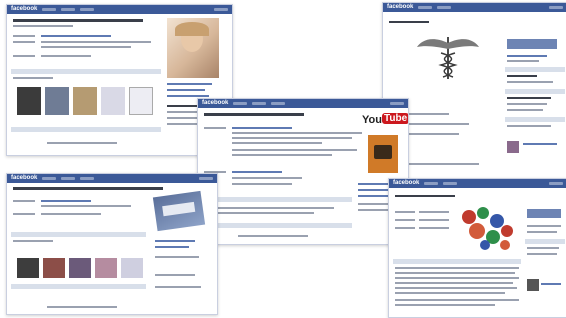  Describe the element at coordinates (533, 285) in the screenshot. I see `avatar-icon` at that location.